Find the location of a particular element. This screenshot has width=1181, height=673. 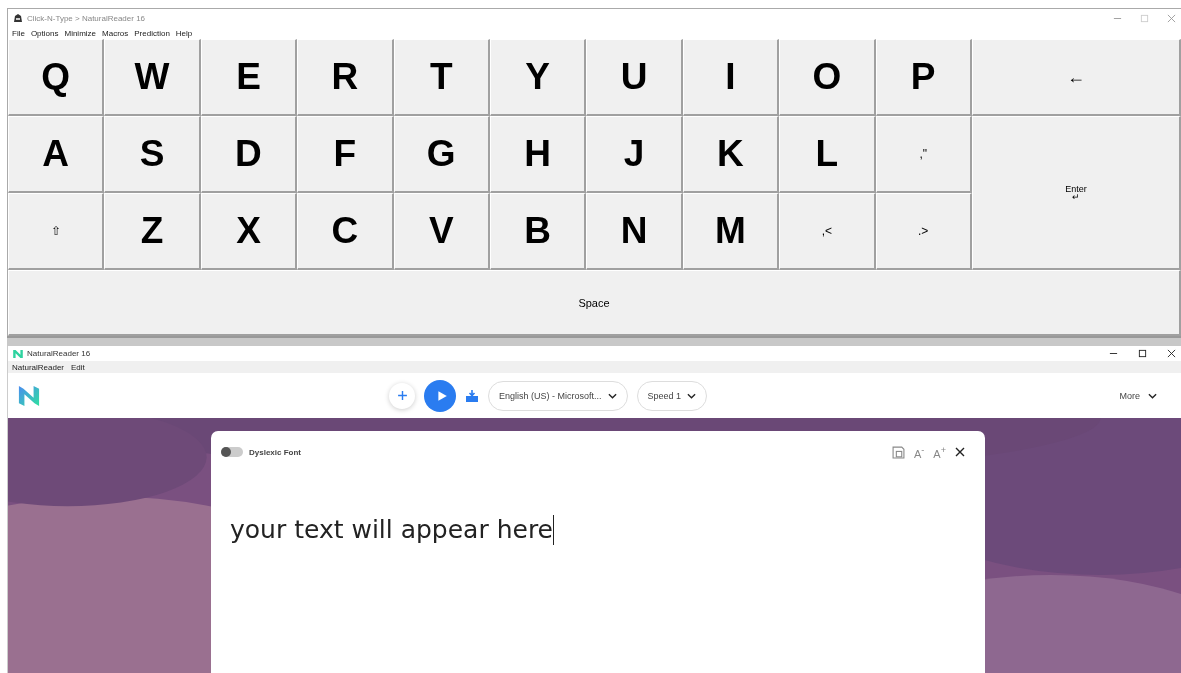

key: E is located at coordinates (249, 77).